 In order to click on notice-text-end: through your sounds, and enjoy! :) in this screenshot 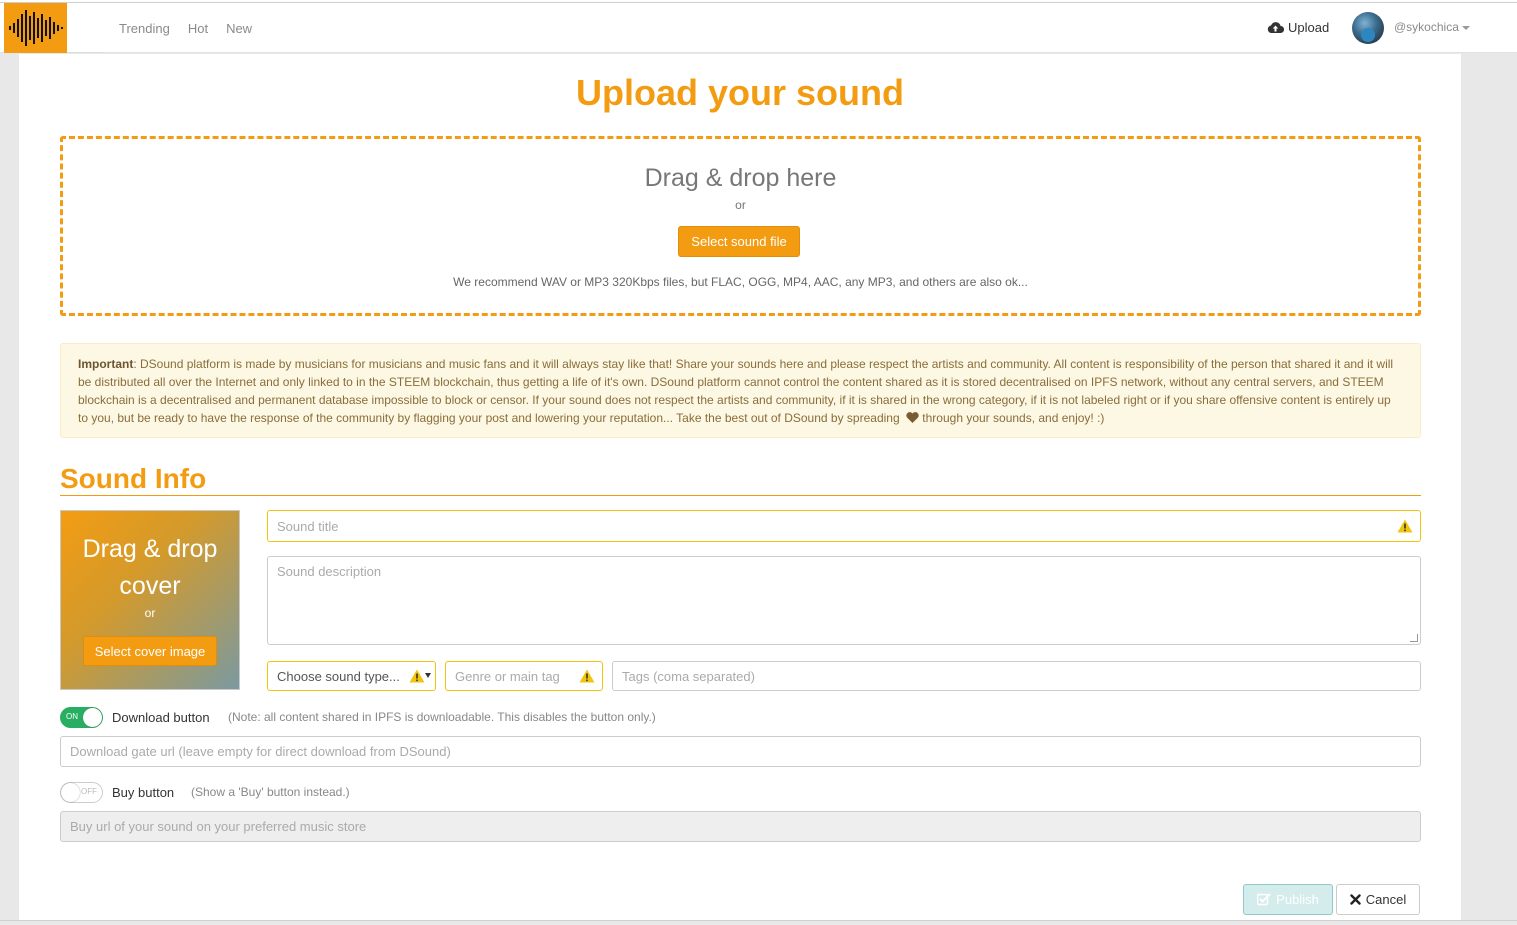, I will do `click(1011, 418)`.